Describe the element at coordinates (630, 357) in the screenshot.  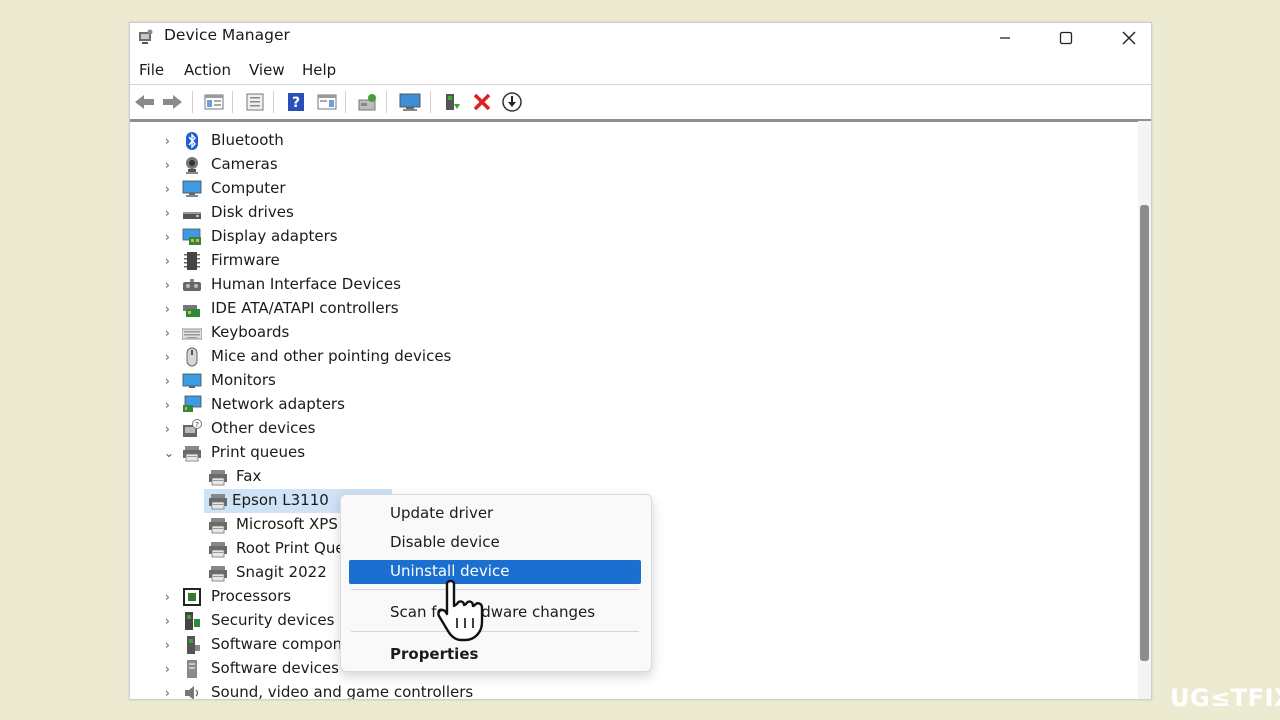
I see `tree-item-mice: › Mice and other pointing devices` at that location.